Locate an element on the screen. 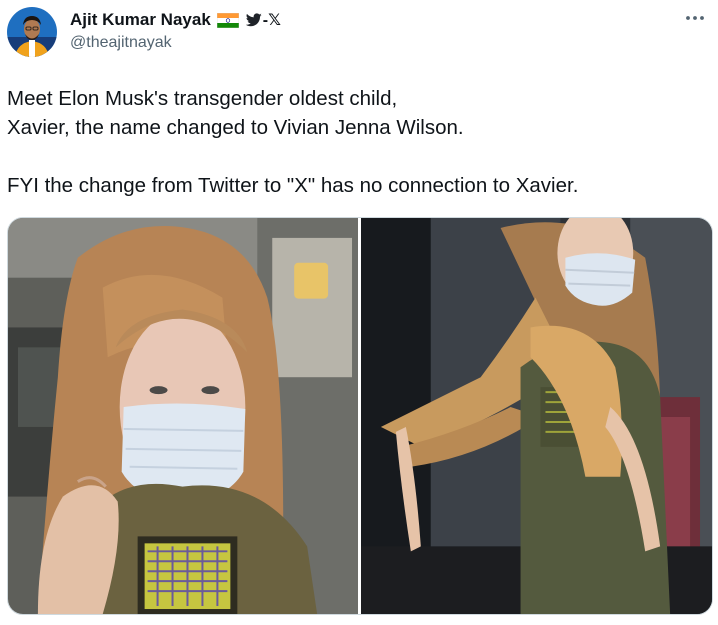 Image resolution: width=718 pixels, height=625 pixels. more-horizontal-icon is located at coordinates (695, 18).